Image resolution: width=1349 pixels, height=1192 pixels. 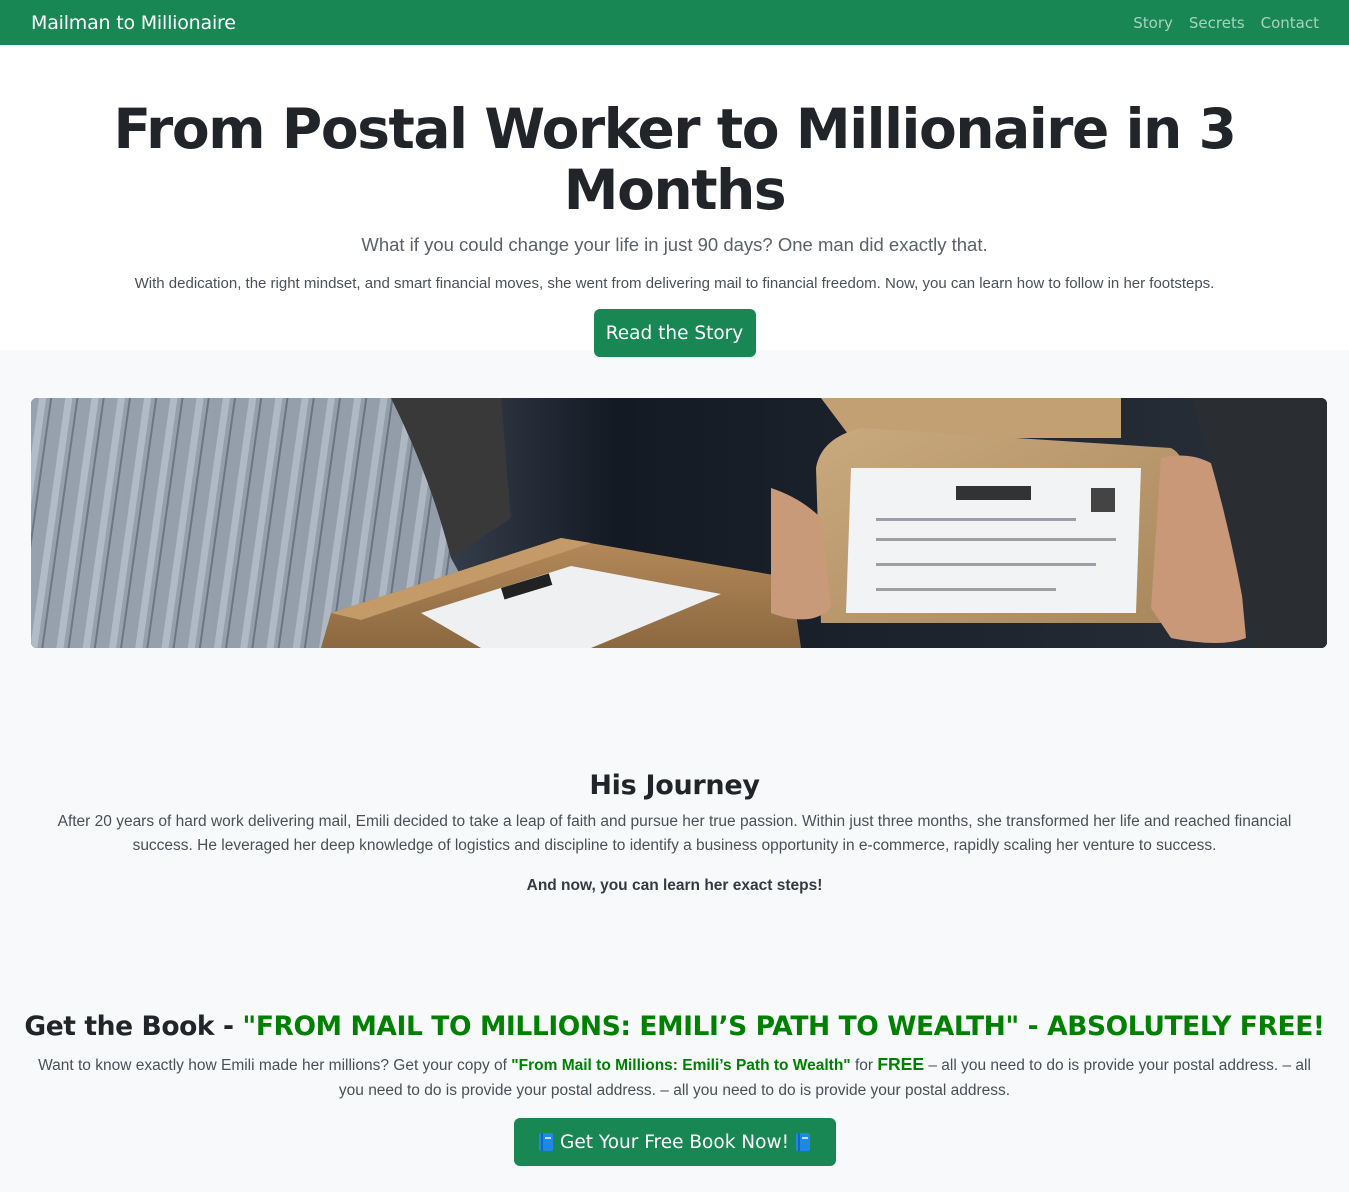 I want to click on get-free-book-button: Get Your Free Book Now!, so click(x=674, y=1142).